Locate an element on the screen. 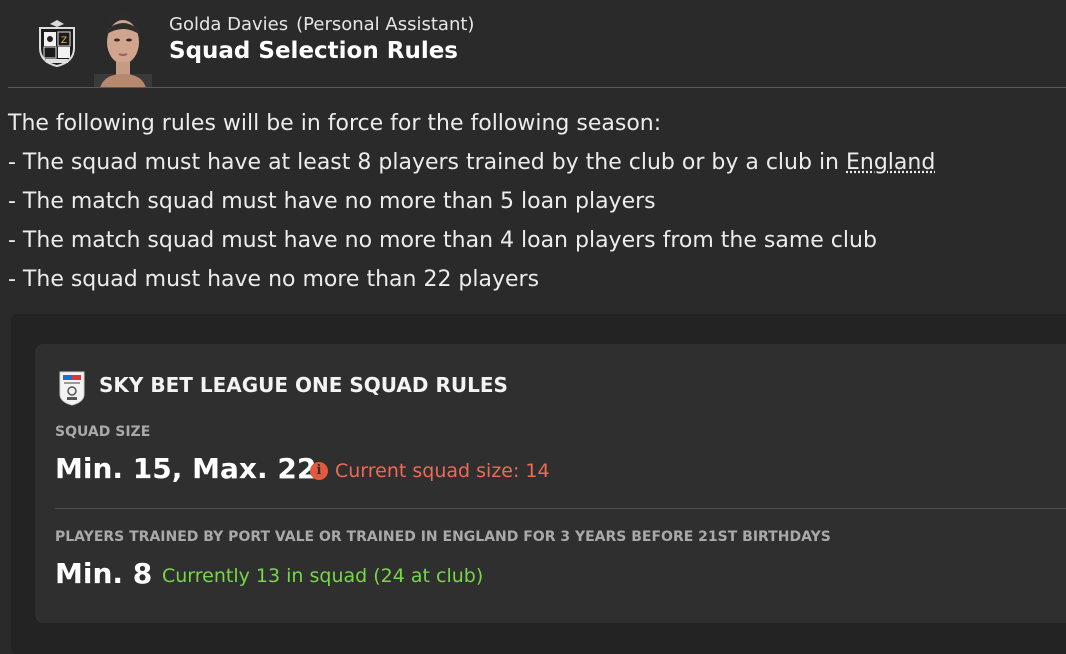 The height and width of the screenshot is (654, 1066). squad-size-label: SQUAD SIZE is located at coordinates (102, 432).